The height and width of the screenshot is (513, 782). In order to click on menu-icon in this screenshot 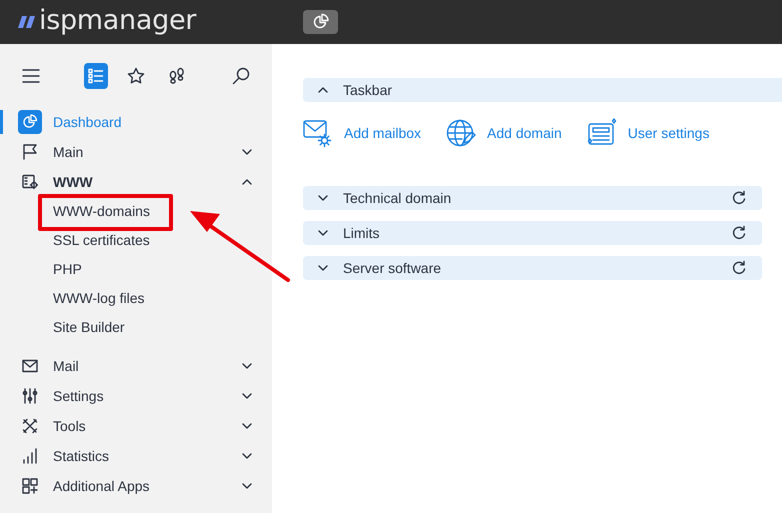, I will do `click(31, 76)`.